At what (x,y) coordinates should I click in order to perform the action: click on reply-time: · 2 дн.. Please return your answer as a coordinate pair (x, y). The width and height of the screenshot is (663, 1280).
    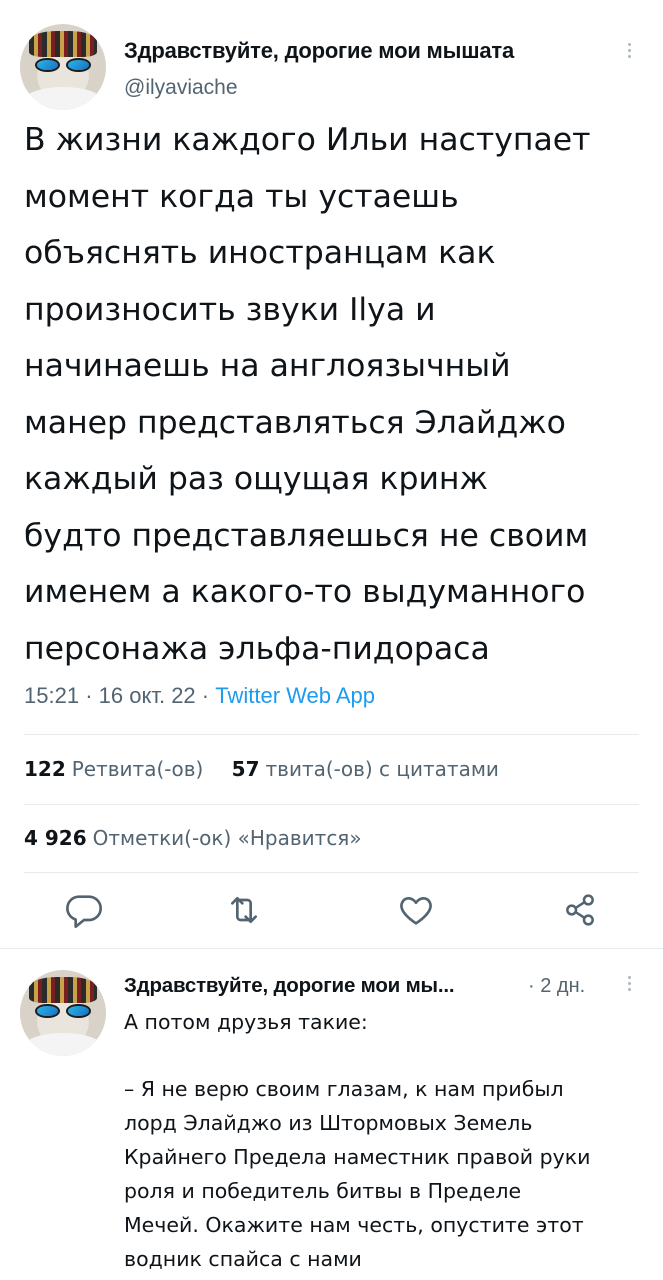
    Looking at the image, I should click on (556, 986).